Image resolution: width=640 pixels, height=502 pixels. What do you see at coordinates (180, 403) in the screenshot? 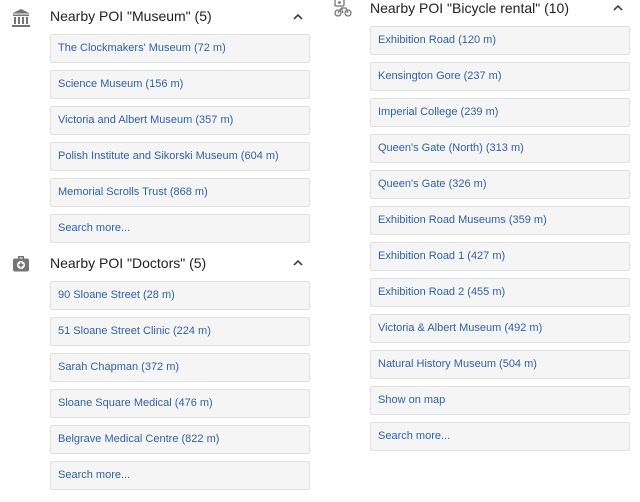
I see `doctors-item-sloane-square-medical: Sloane Square Medical (476 m)` at bounding box center [180, 403].